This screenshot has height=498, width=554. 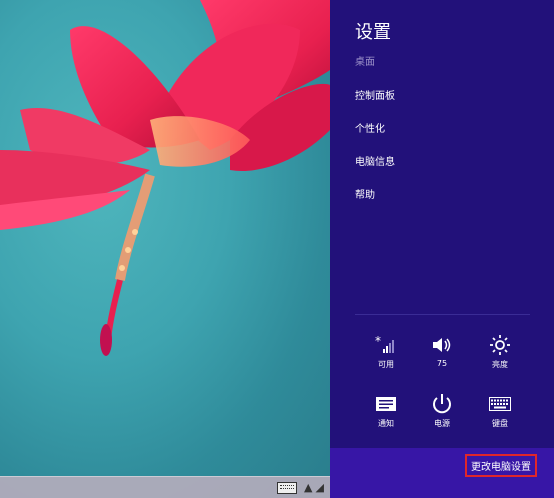 I want to click on flag-icon: ▲, so click(x=308, y=487).